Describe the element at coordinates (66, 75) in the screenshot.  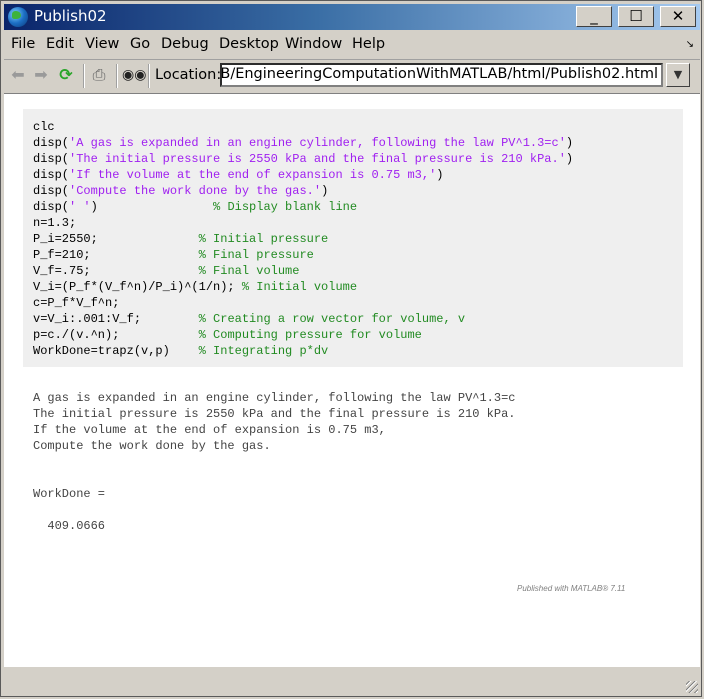
I see `refresh-icon: ⟳` at that location.